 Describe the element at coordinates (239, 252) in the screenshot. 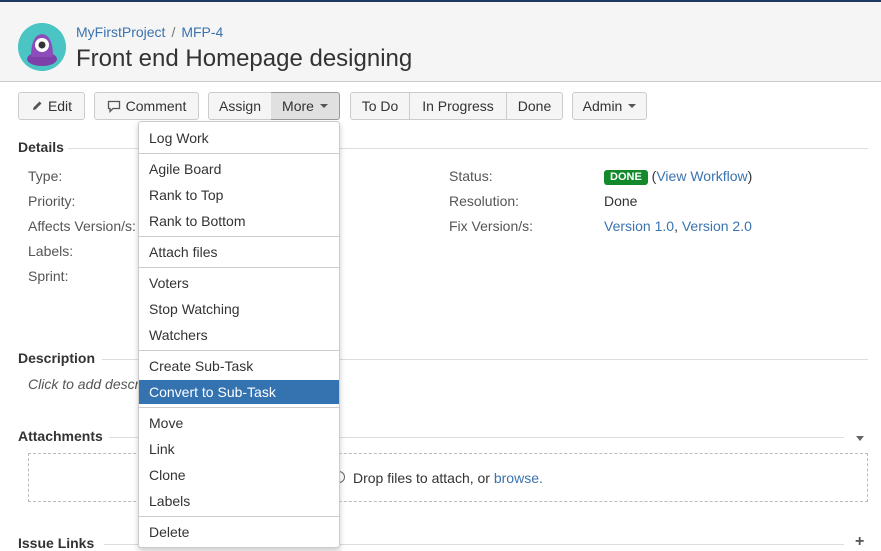

I see `menu-item-attach-files: Attach files` at that location.